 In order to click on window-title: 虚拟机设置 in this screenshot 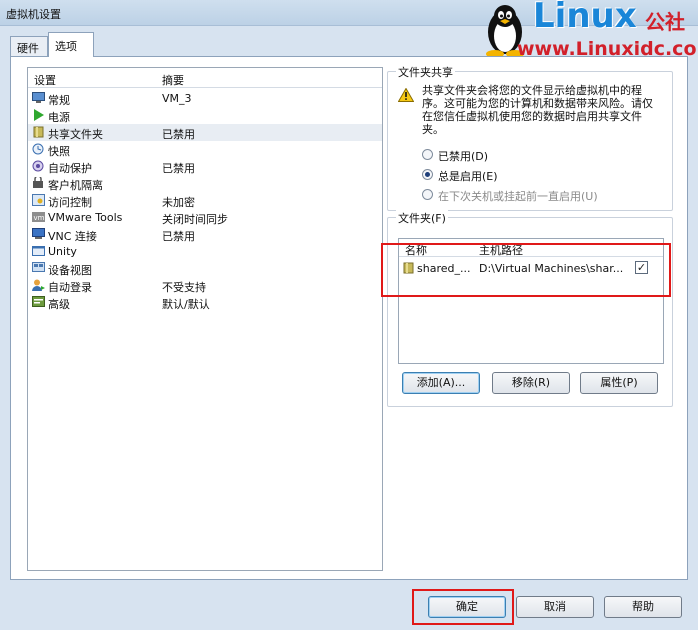, I will do `click(33, 14)`.